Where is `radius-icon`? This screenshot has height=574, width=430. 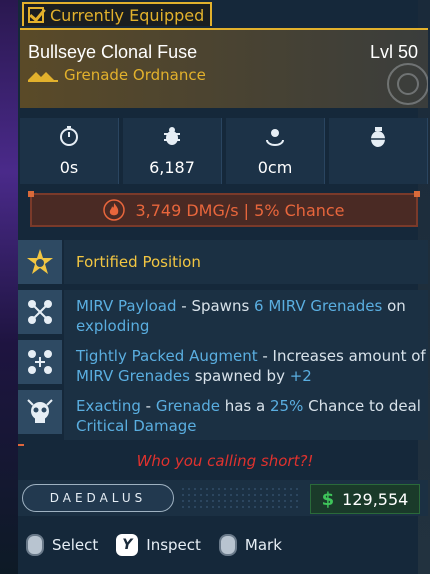
radius-icon is located at coordinates (275, 137).